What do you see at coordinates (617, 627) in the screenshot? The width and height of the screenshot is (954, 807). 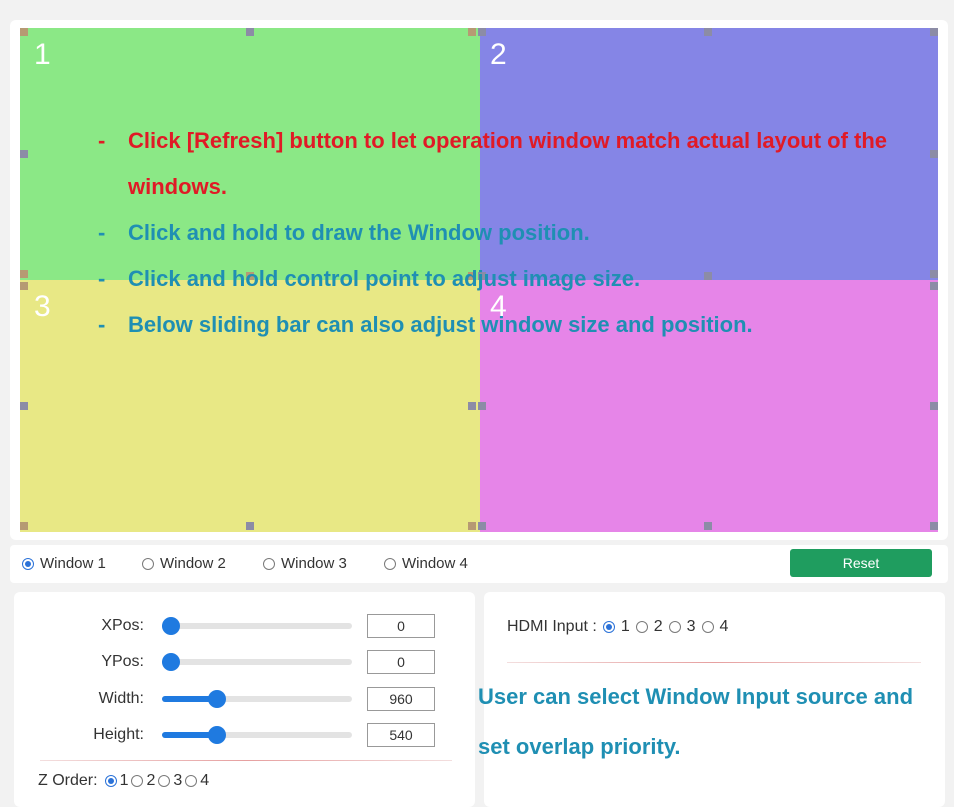 I see `hdmi-input-group: HDMI Input : 1 2 3 4` at bounding box center [617, 627].